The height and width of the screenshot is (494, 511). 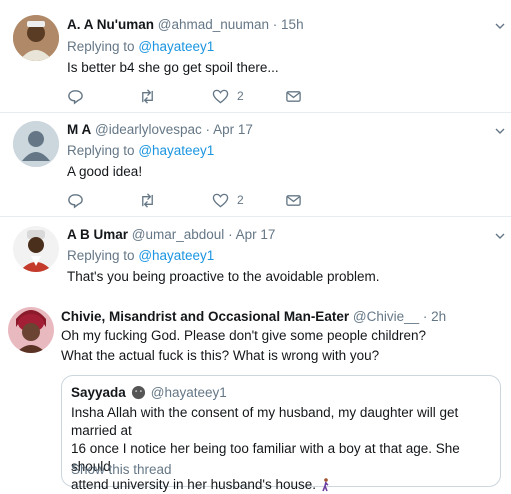 What do you see at coordinates (386, 316) in the screenshot?
I see `username: @Chivie__` at bounding box center [386, 316].